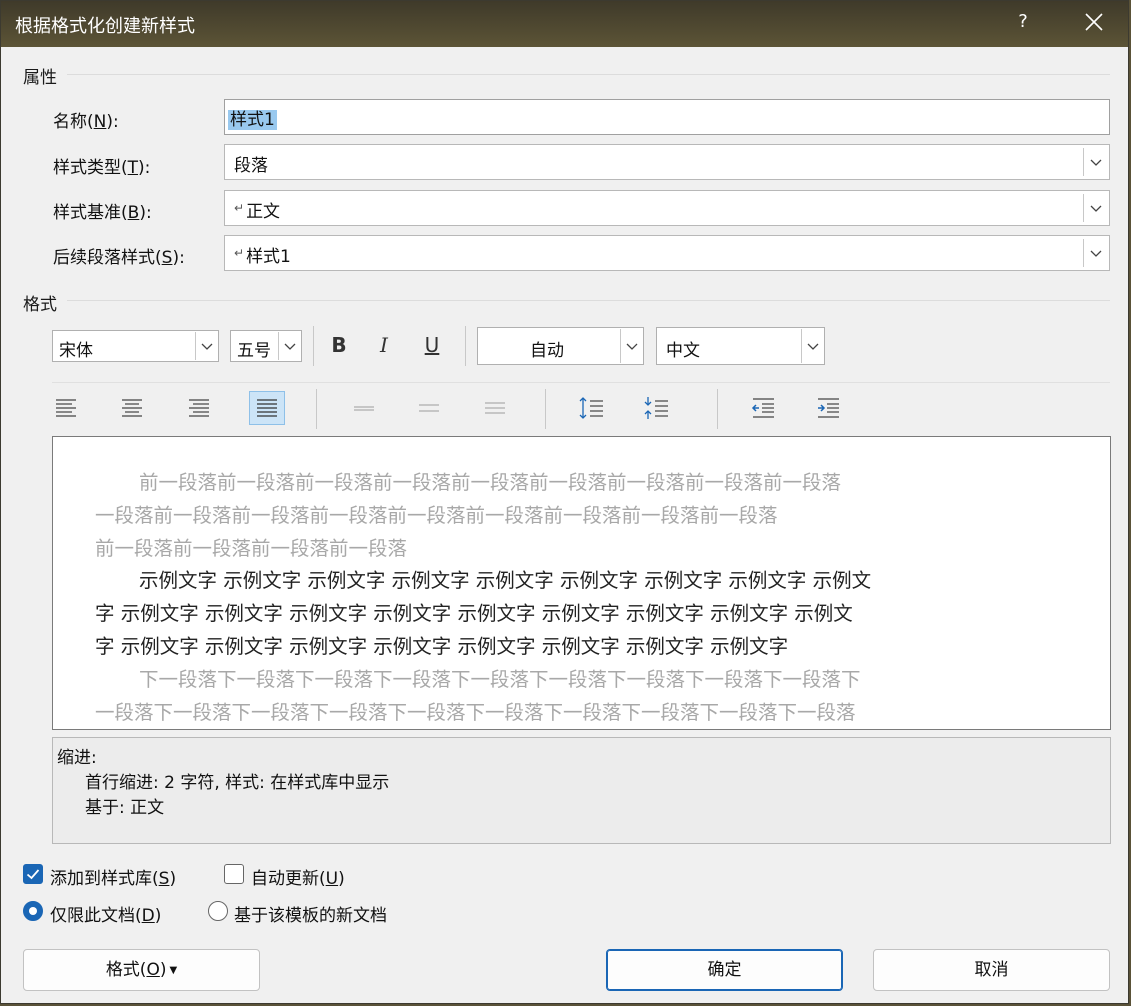 This screenshot has height=1006, width=1131. Describe the element at coordinates (547, 351) in the screenshot. I see `font-color-value: 自动` at that location.